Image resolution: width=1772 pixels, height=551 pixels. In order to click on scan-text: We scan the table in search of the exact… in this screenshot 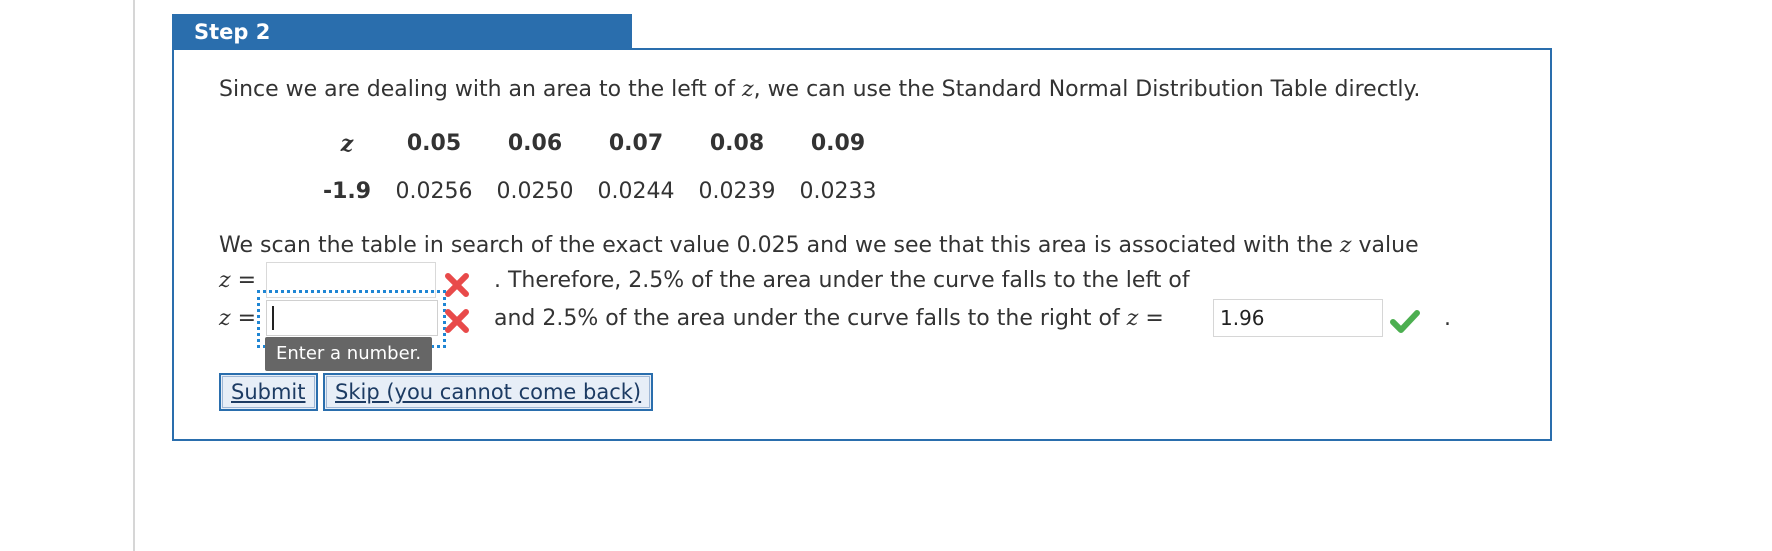, I will do `click(819, 246)`.